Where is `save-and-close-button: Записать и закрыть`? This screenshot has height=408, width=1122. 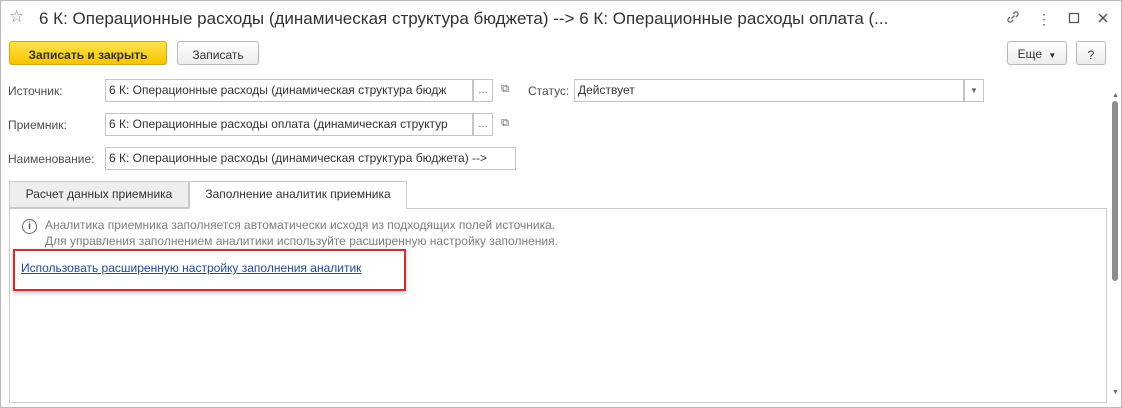 save-and-close-button: Записать и закрыть is located at coordinates (88, 53).